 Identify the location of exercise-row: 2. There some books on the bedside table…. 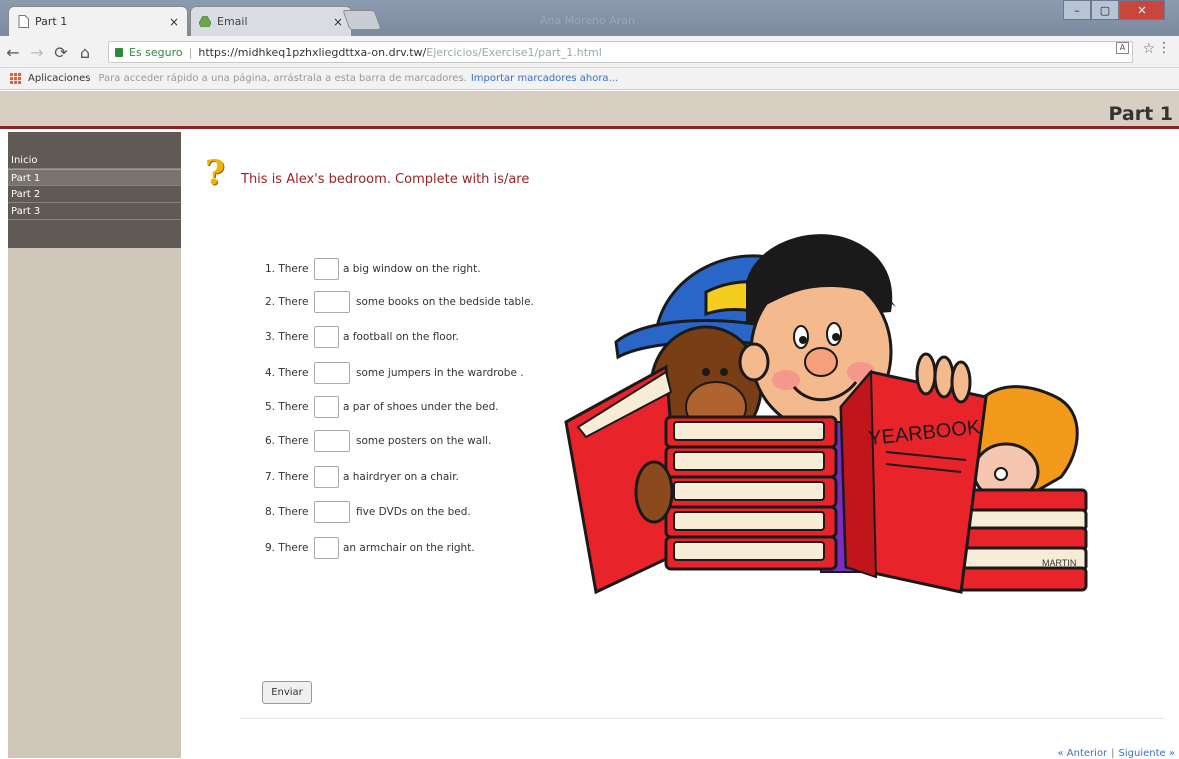
(399, 302).